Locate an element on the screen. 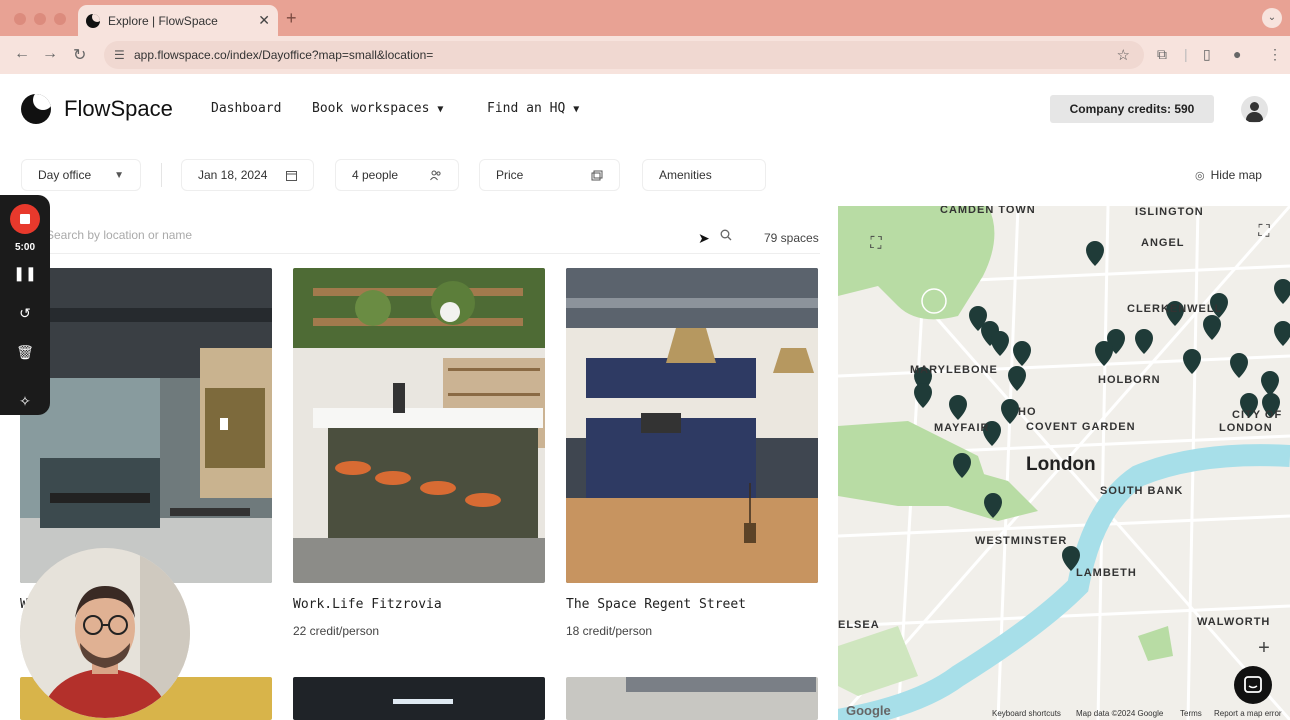 This screenshot has height=720, width=1290. date-picker: Jan 18, 2024 is located at coordinates (247, 175).